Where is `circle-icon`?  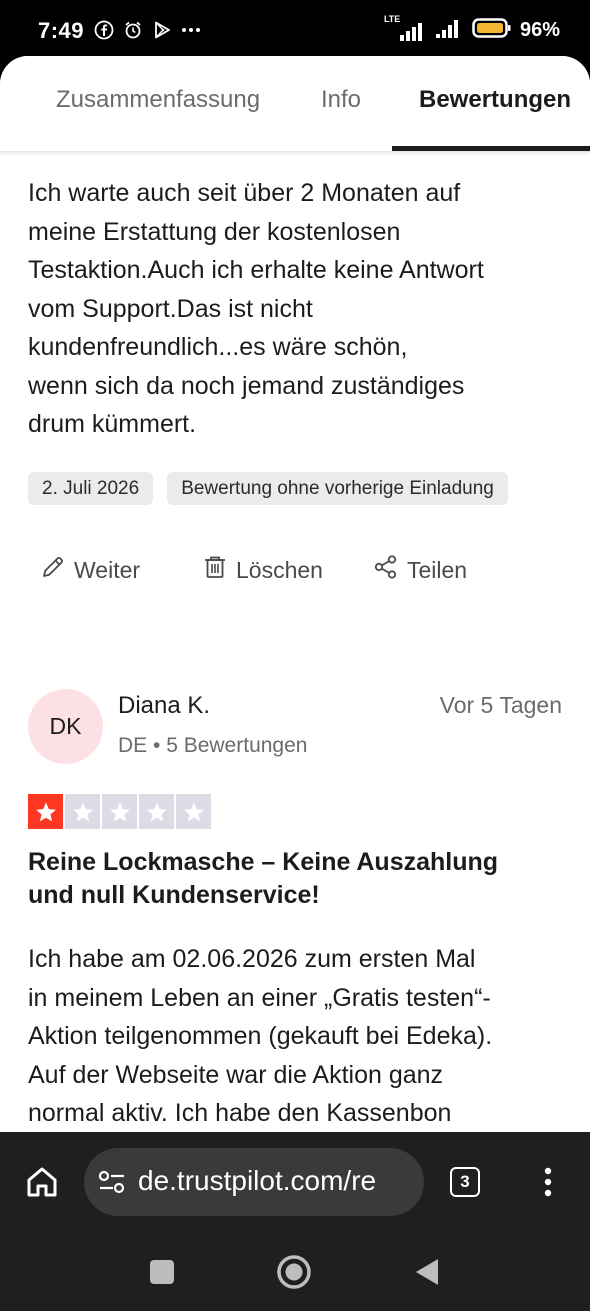 circle-icon is located at coordinates (294, 1272).